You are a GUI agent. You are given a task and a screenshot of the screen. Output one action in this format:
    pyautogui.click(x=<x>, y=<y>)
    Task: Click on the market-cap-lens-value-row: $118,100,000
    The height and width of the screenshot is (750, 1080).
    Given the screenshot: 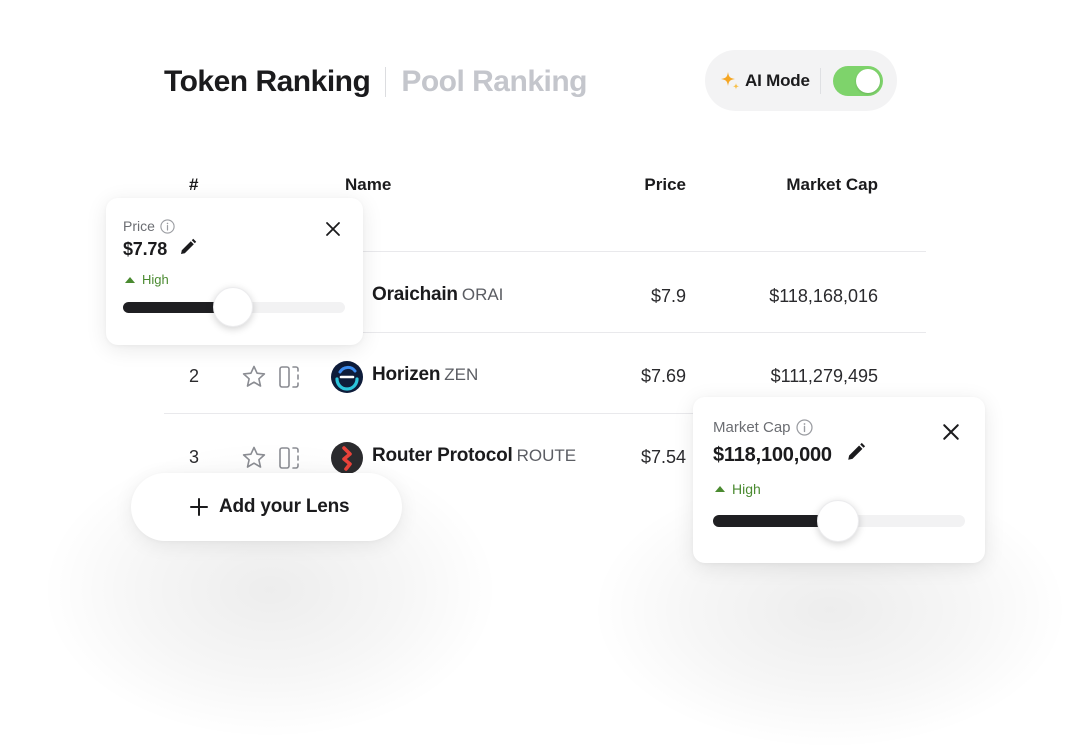 What is the action you would take?
    pyautogui.click(x=789, y=455)
    